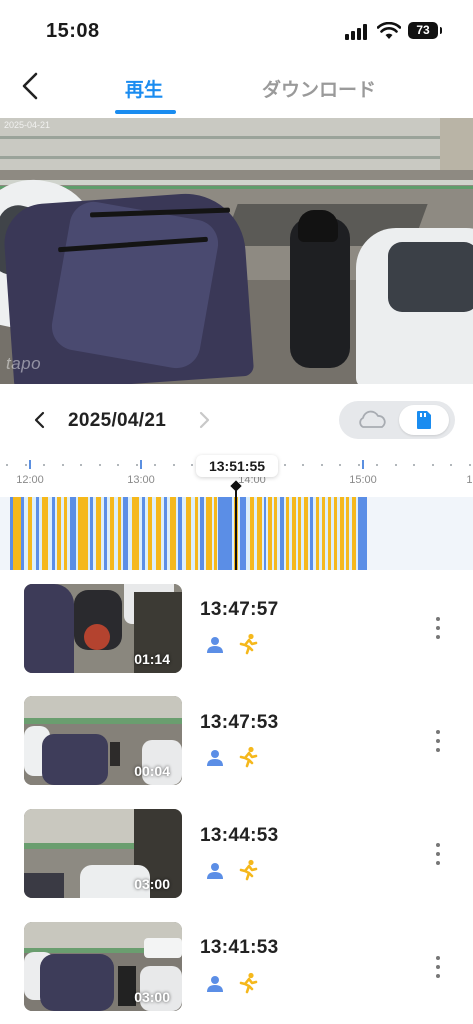 The image size is (473, 1024). I want to click on running-person-icon, so click(248, 757).